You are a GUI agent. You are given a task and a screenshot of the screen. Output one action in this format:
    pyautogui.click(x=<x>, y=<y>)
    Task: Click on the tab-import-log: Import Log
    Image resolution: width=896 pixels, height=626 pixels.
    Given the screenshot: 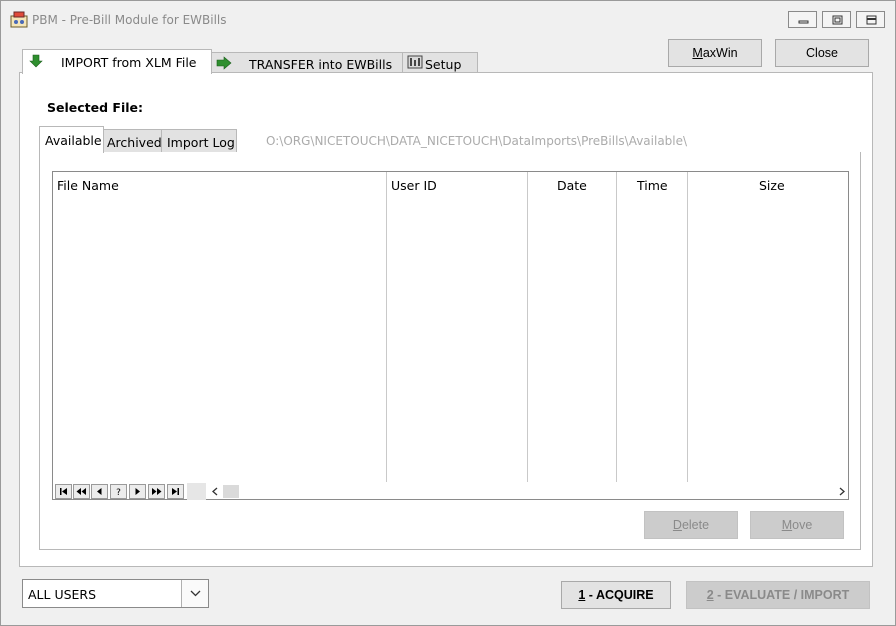 What is the action you would take?
    pyautogui.click(x=199, y=140)
    